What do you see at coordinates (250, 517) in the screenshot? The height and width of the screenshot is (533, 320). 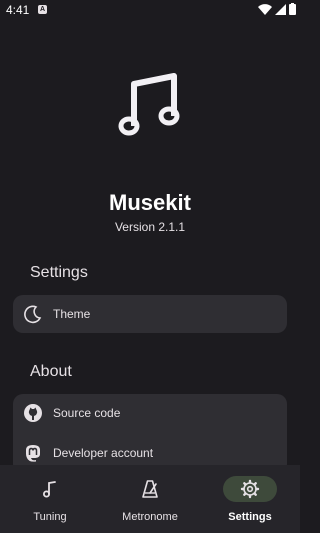 I see `nav-settings-label: Settings` at bounding box center [250, 517].